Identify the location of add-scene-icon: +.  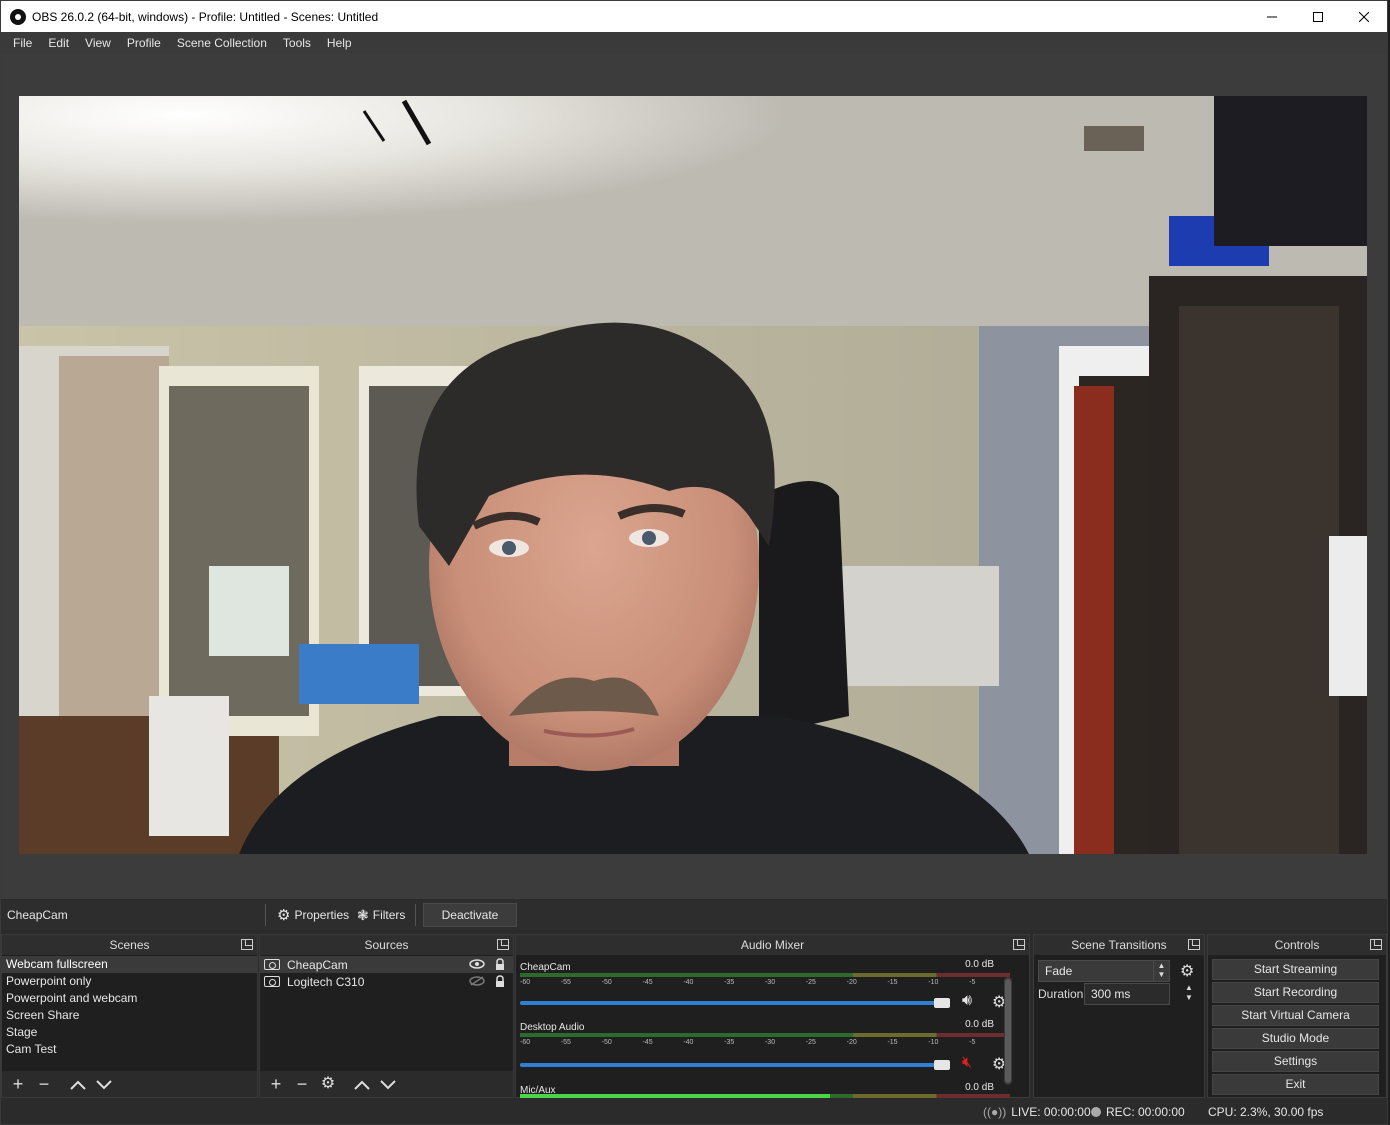
(18, 1084).